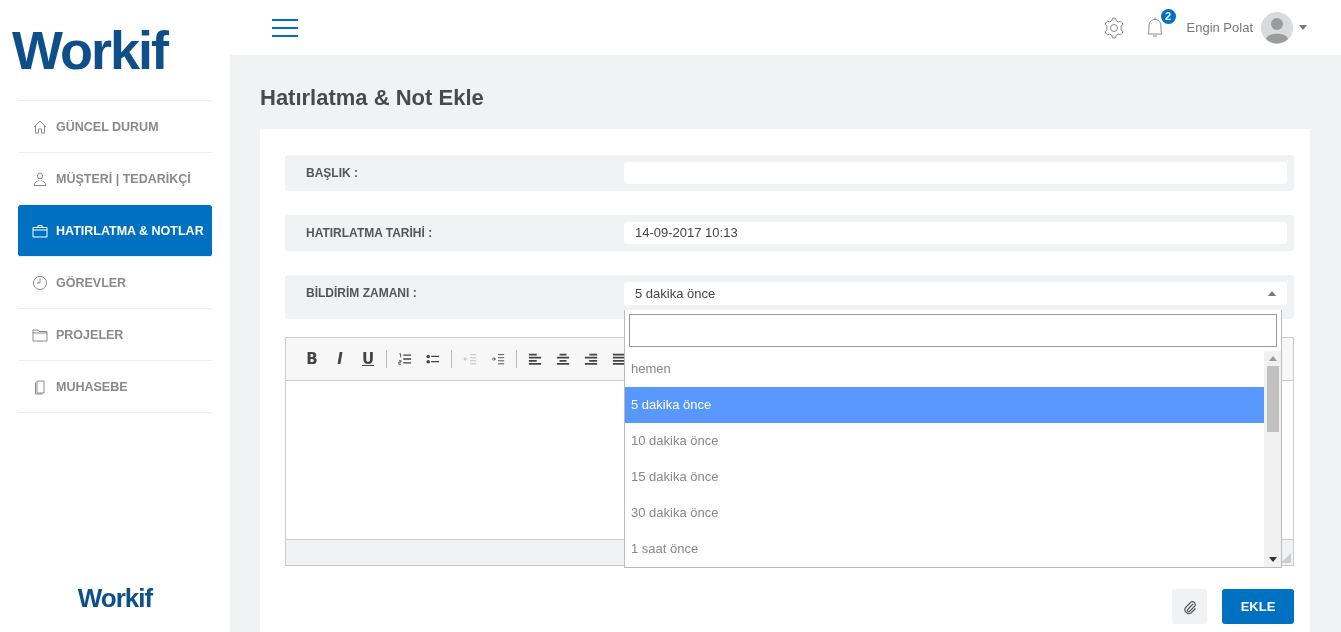 The image size is (1341, 632). I want to click on sidebar-item: GÜNCEL DURUM, so click(115, 127).